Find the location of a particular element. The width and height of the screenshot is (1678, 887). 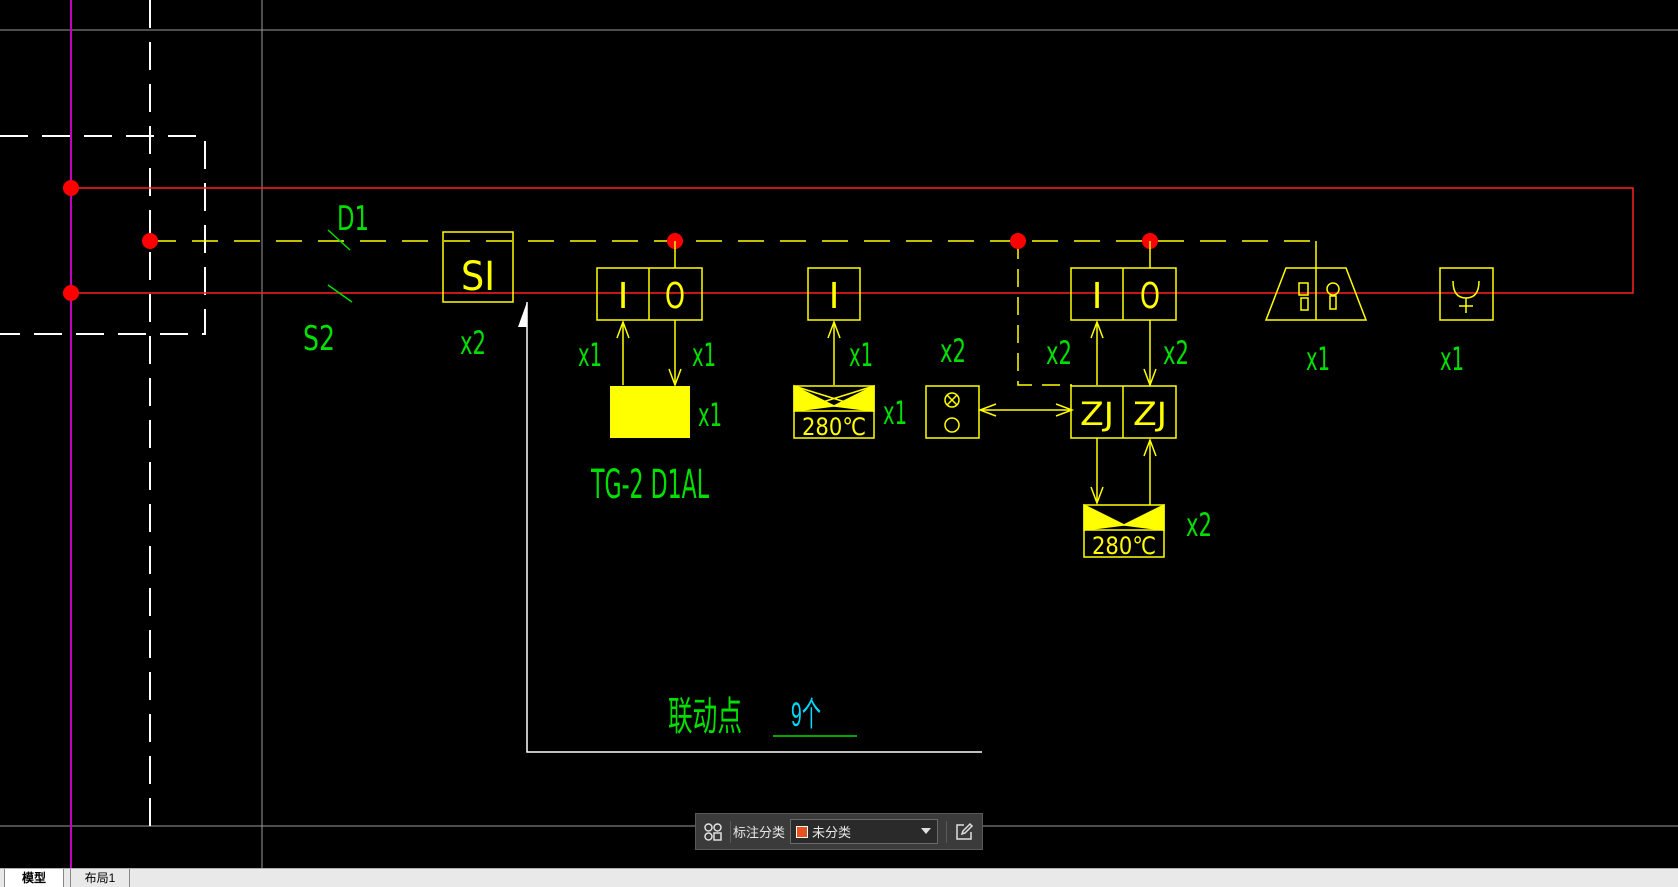

grid-icon is located at coordinates (713, 831).